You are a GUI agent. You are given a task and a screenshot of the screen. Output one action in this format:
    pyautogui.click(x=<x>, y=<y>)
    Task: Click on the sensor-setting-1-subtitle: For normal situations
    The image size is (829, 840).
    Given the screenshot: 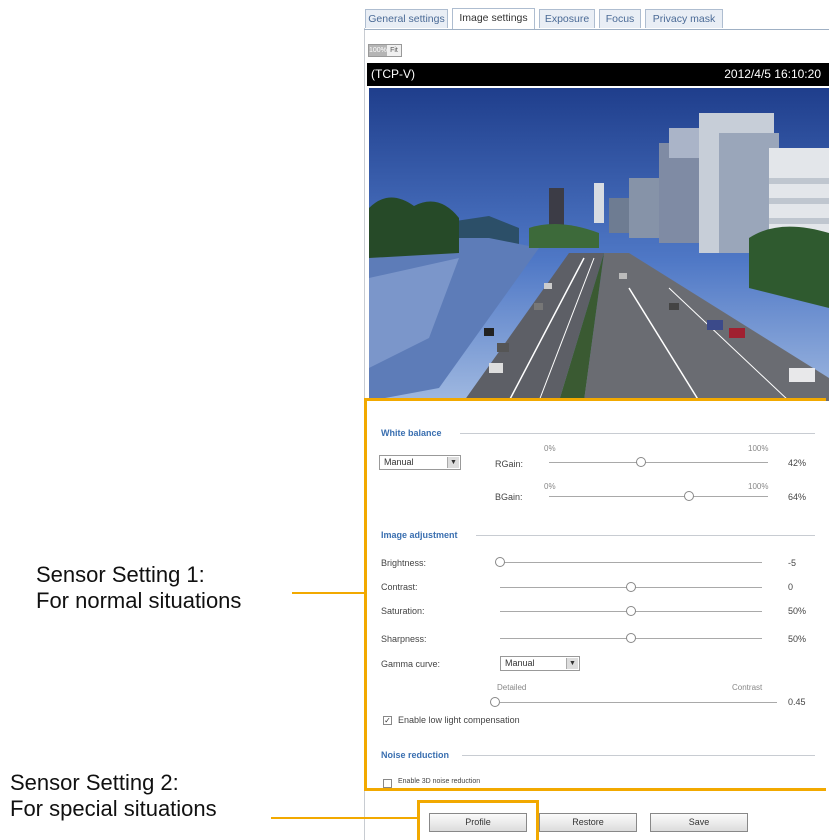 What is the action you would take?
    pyautogui.click(x=139, y=600)
    